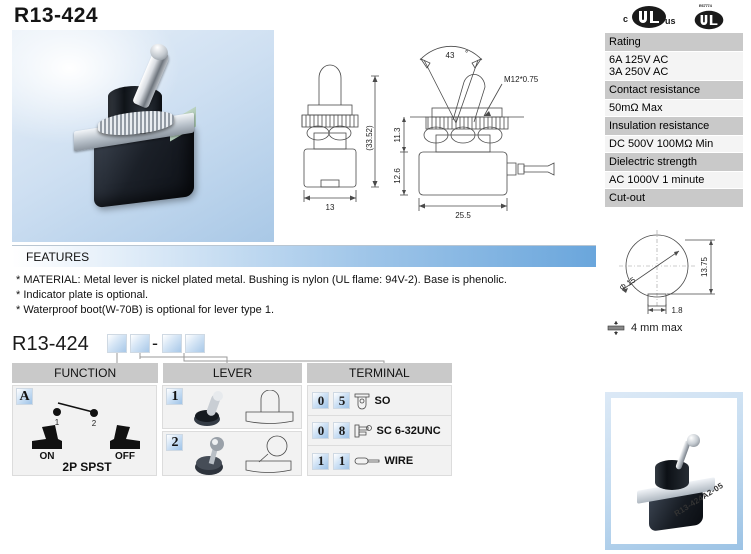  Describe the element at coordinates (649, 17) in the screenshot. I see `cul-us-mark-icon` at that location.